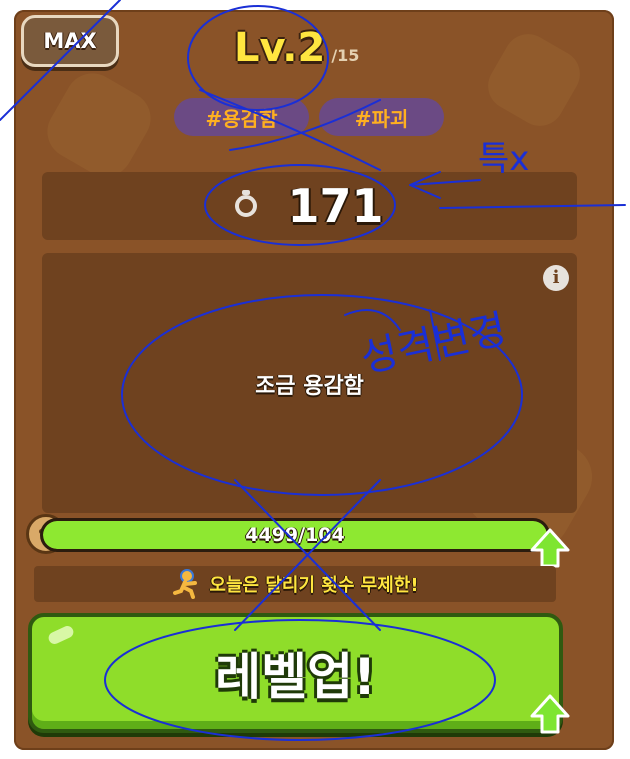 This screenshot has width=630, height=759. What do you see at coordinates (280, 48) in the screenshot?
I see `level-text: Lv.2` at bounding box center [280, 48].